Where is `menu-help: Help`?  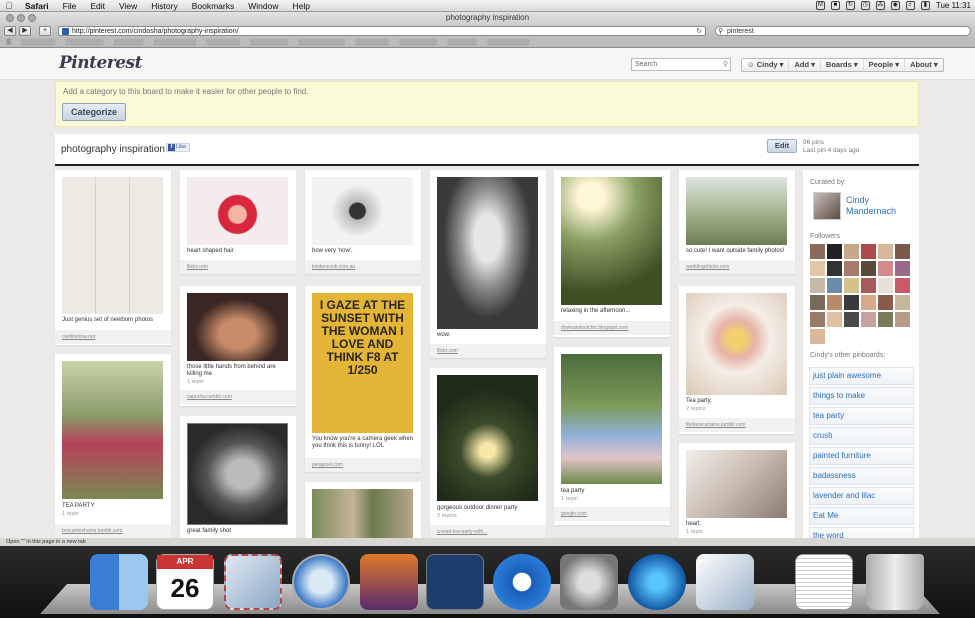 menu-help: Help is located at coordinates (300, 6).